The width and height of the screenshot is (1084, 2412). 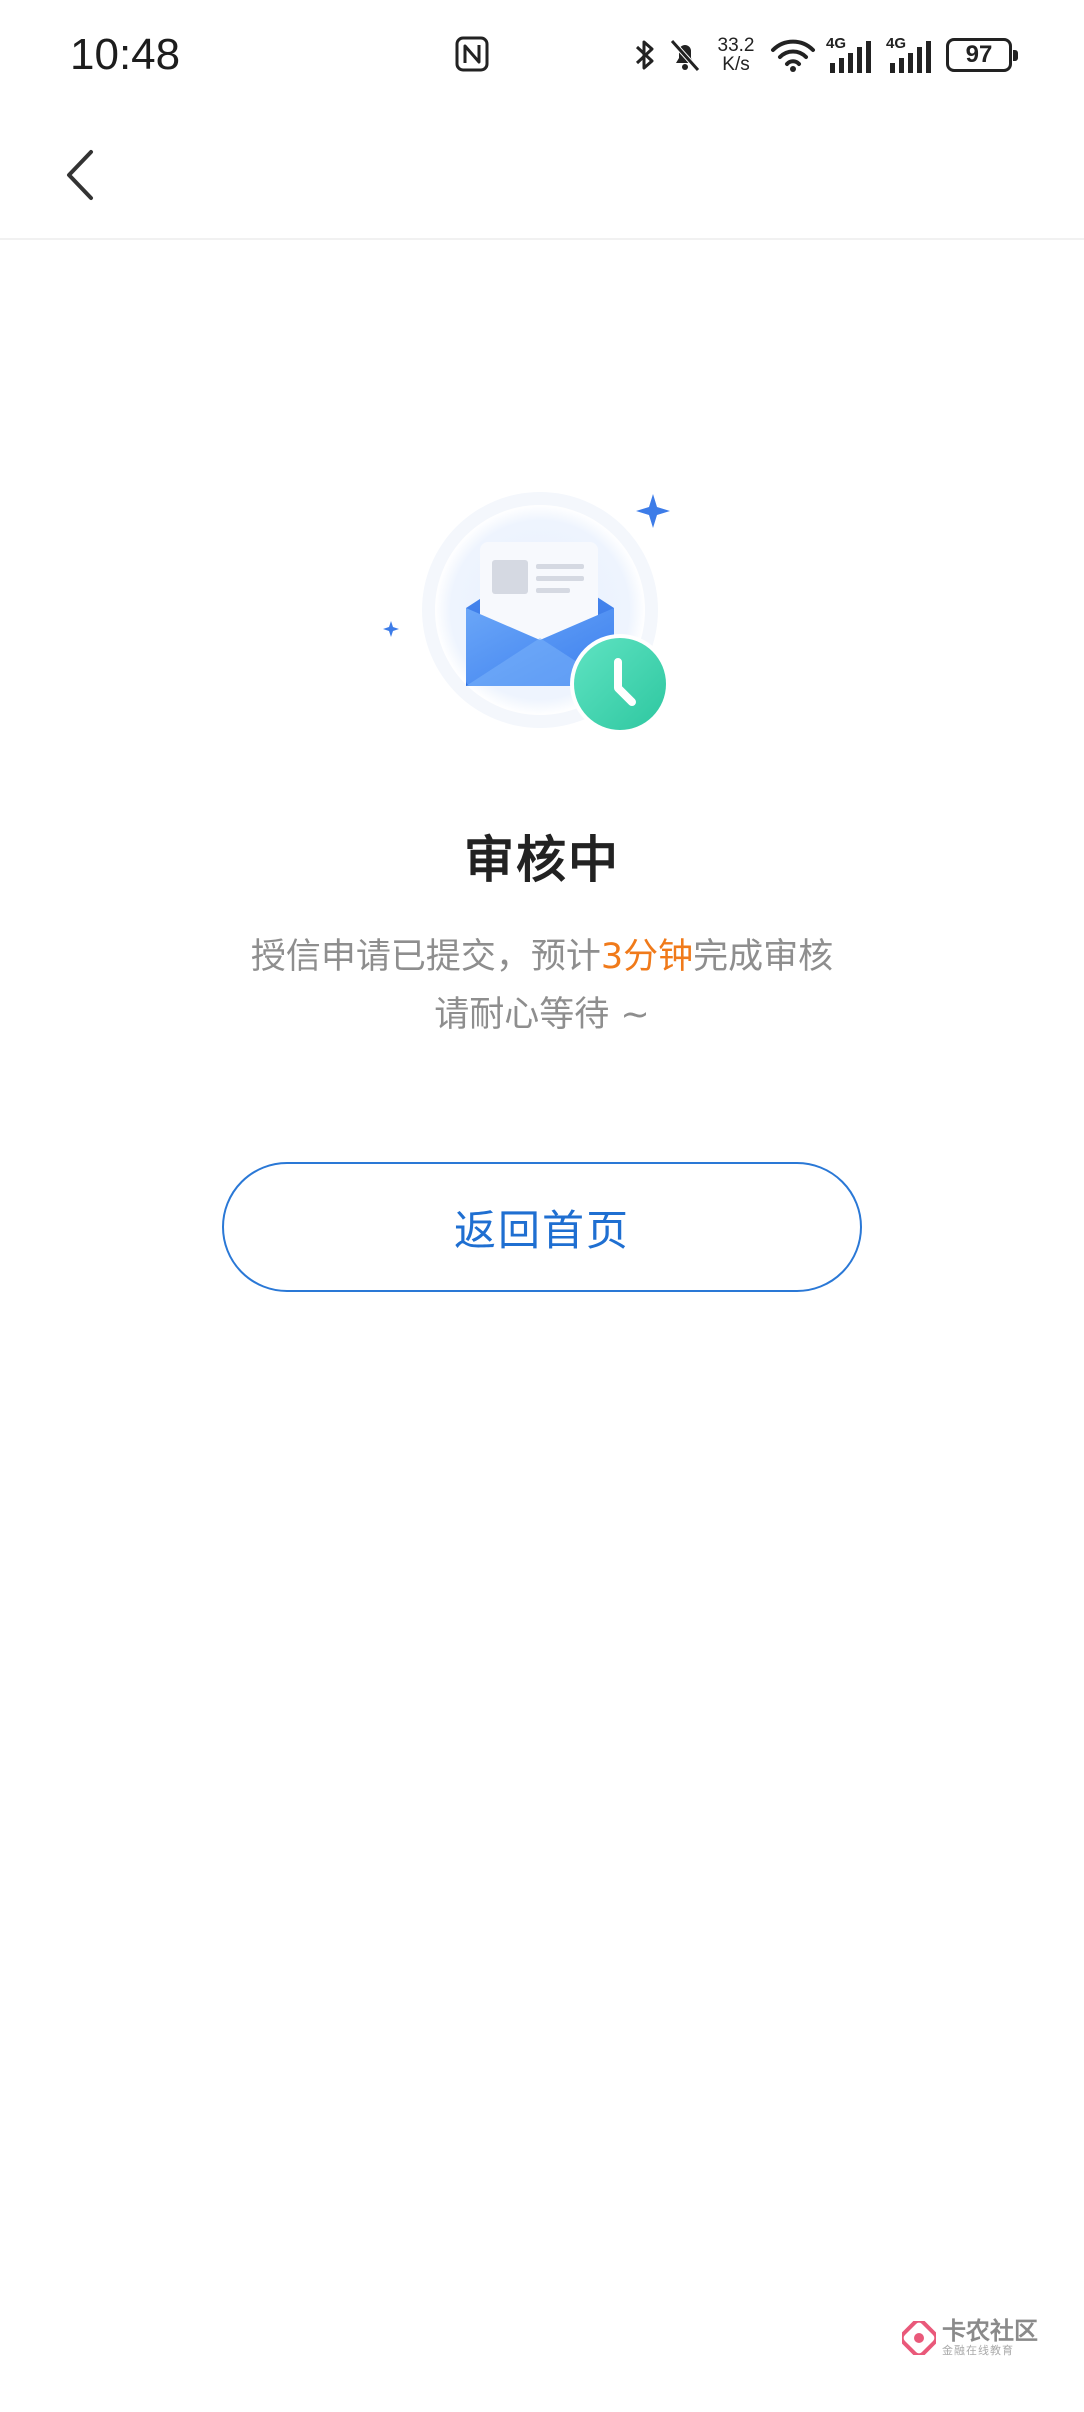 I want to click on envelope-clock-icon, so click(x=526, y=613).